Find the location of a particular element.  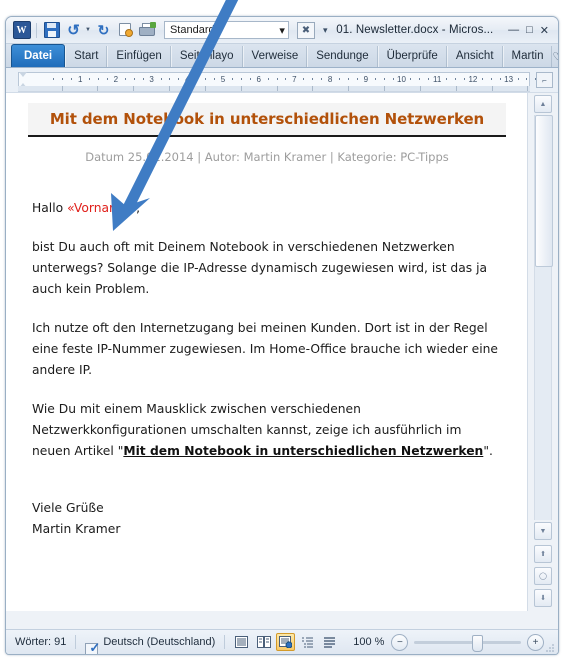

tab-einfuegen: Einfügen is located at coordinates (139, 56).